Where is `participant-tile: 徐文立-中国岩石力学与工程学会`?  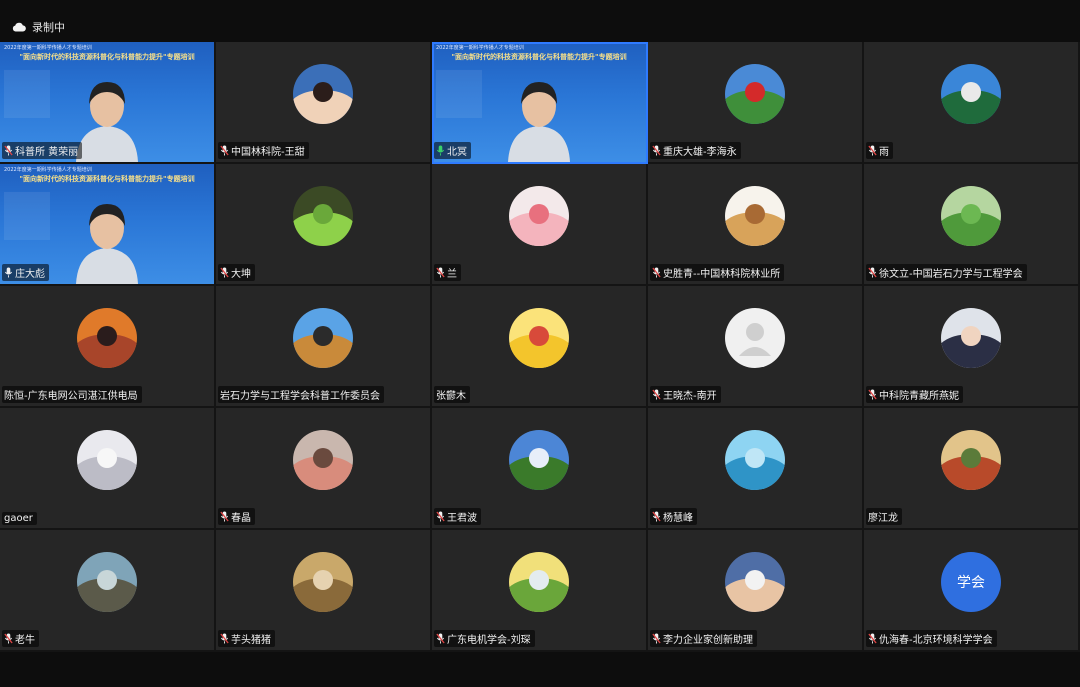
participant-tile: 徐文立-中国岩石力学与工程学会 is located at coordinates (972, 225).